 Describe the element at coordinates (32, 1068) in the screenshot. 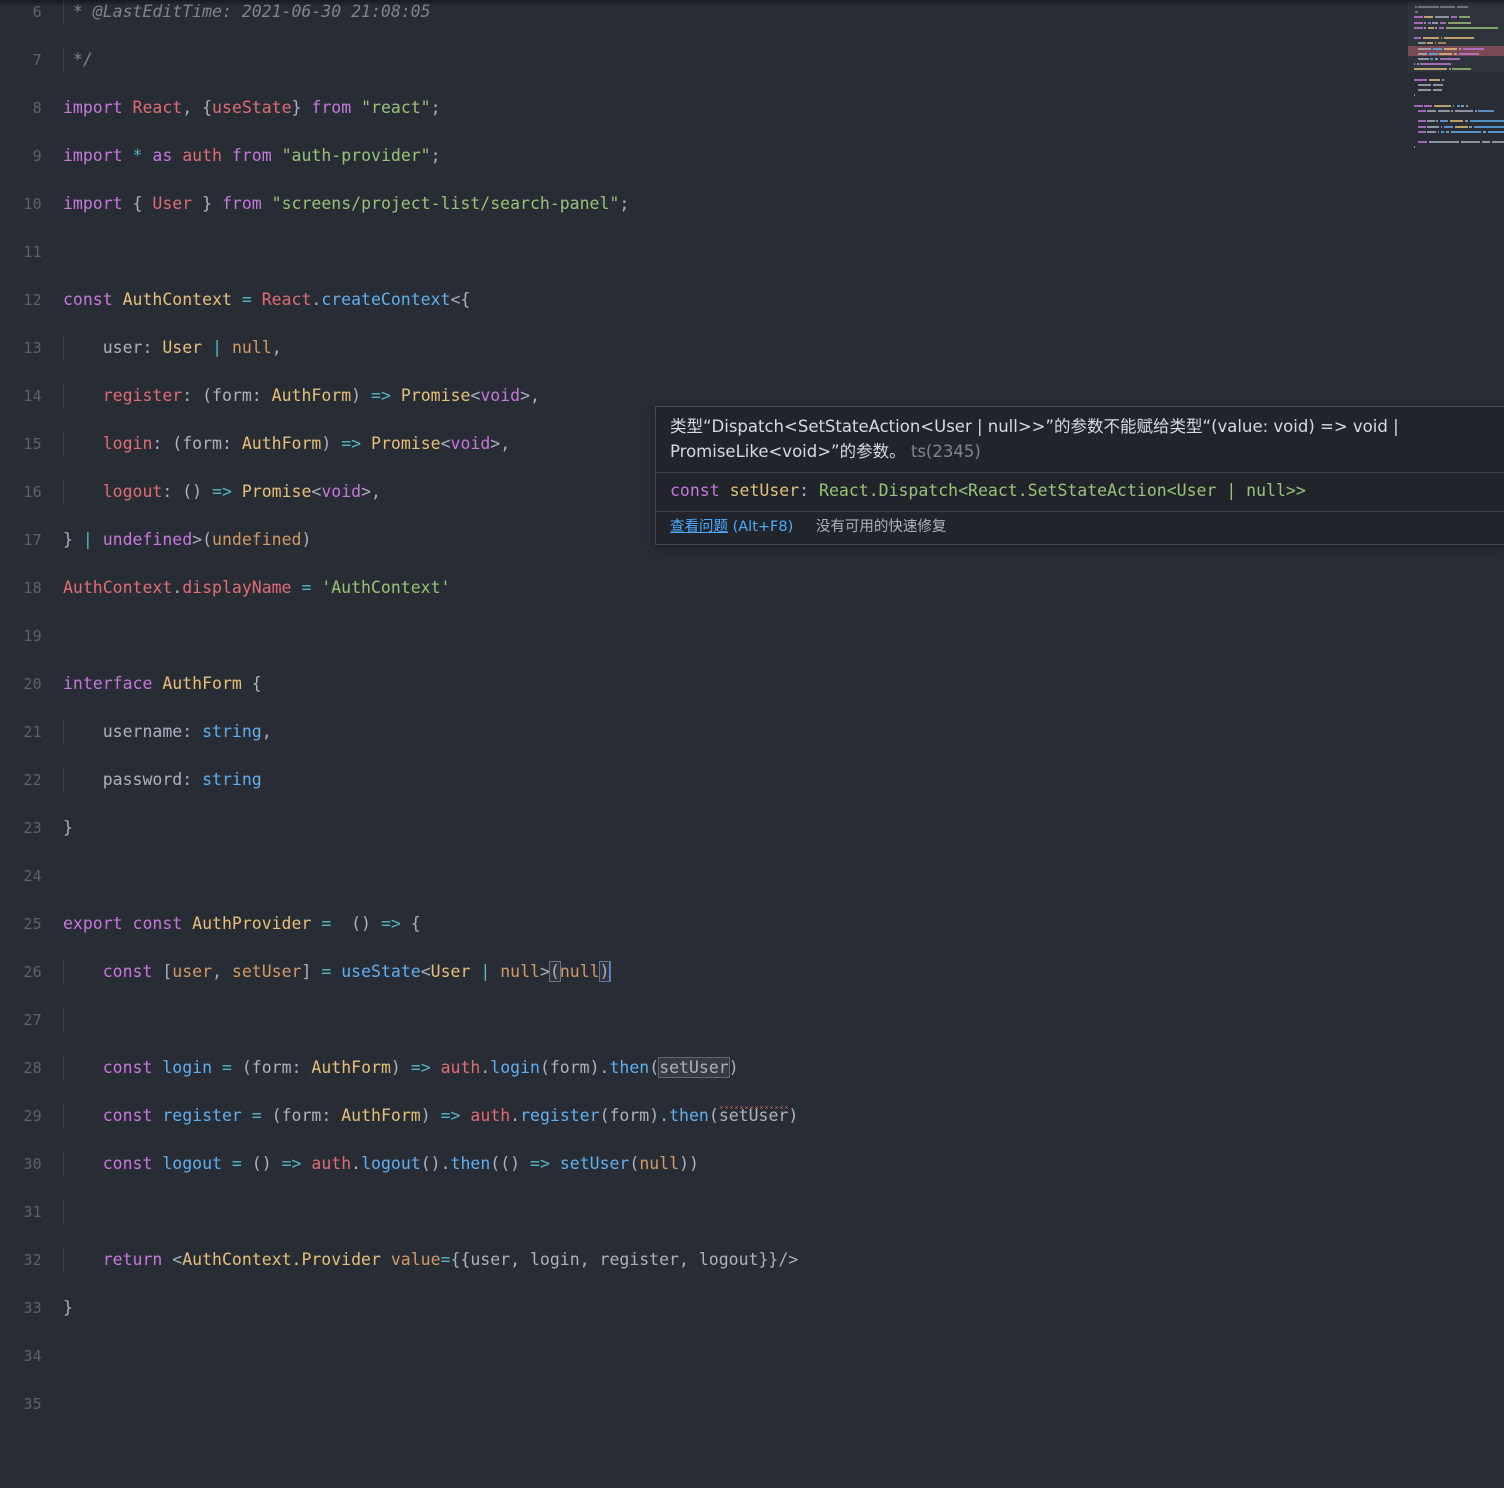

I see `line-number: 28` at that location.